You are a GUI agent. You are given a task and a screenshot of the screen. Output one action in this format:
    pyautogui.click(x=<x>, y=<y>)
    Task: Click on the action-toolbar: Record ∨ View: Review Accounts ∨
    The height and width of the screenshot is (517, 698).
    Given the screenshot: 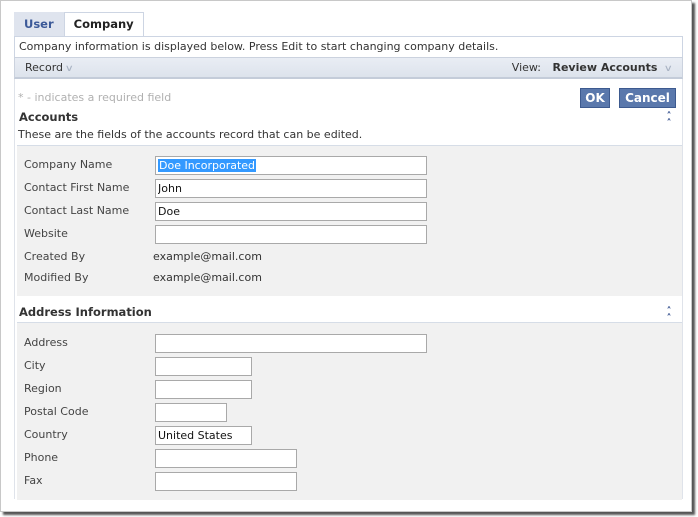 What is the action you would take?
    pyautogui.click(x=348, y=68)
    